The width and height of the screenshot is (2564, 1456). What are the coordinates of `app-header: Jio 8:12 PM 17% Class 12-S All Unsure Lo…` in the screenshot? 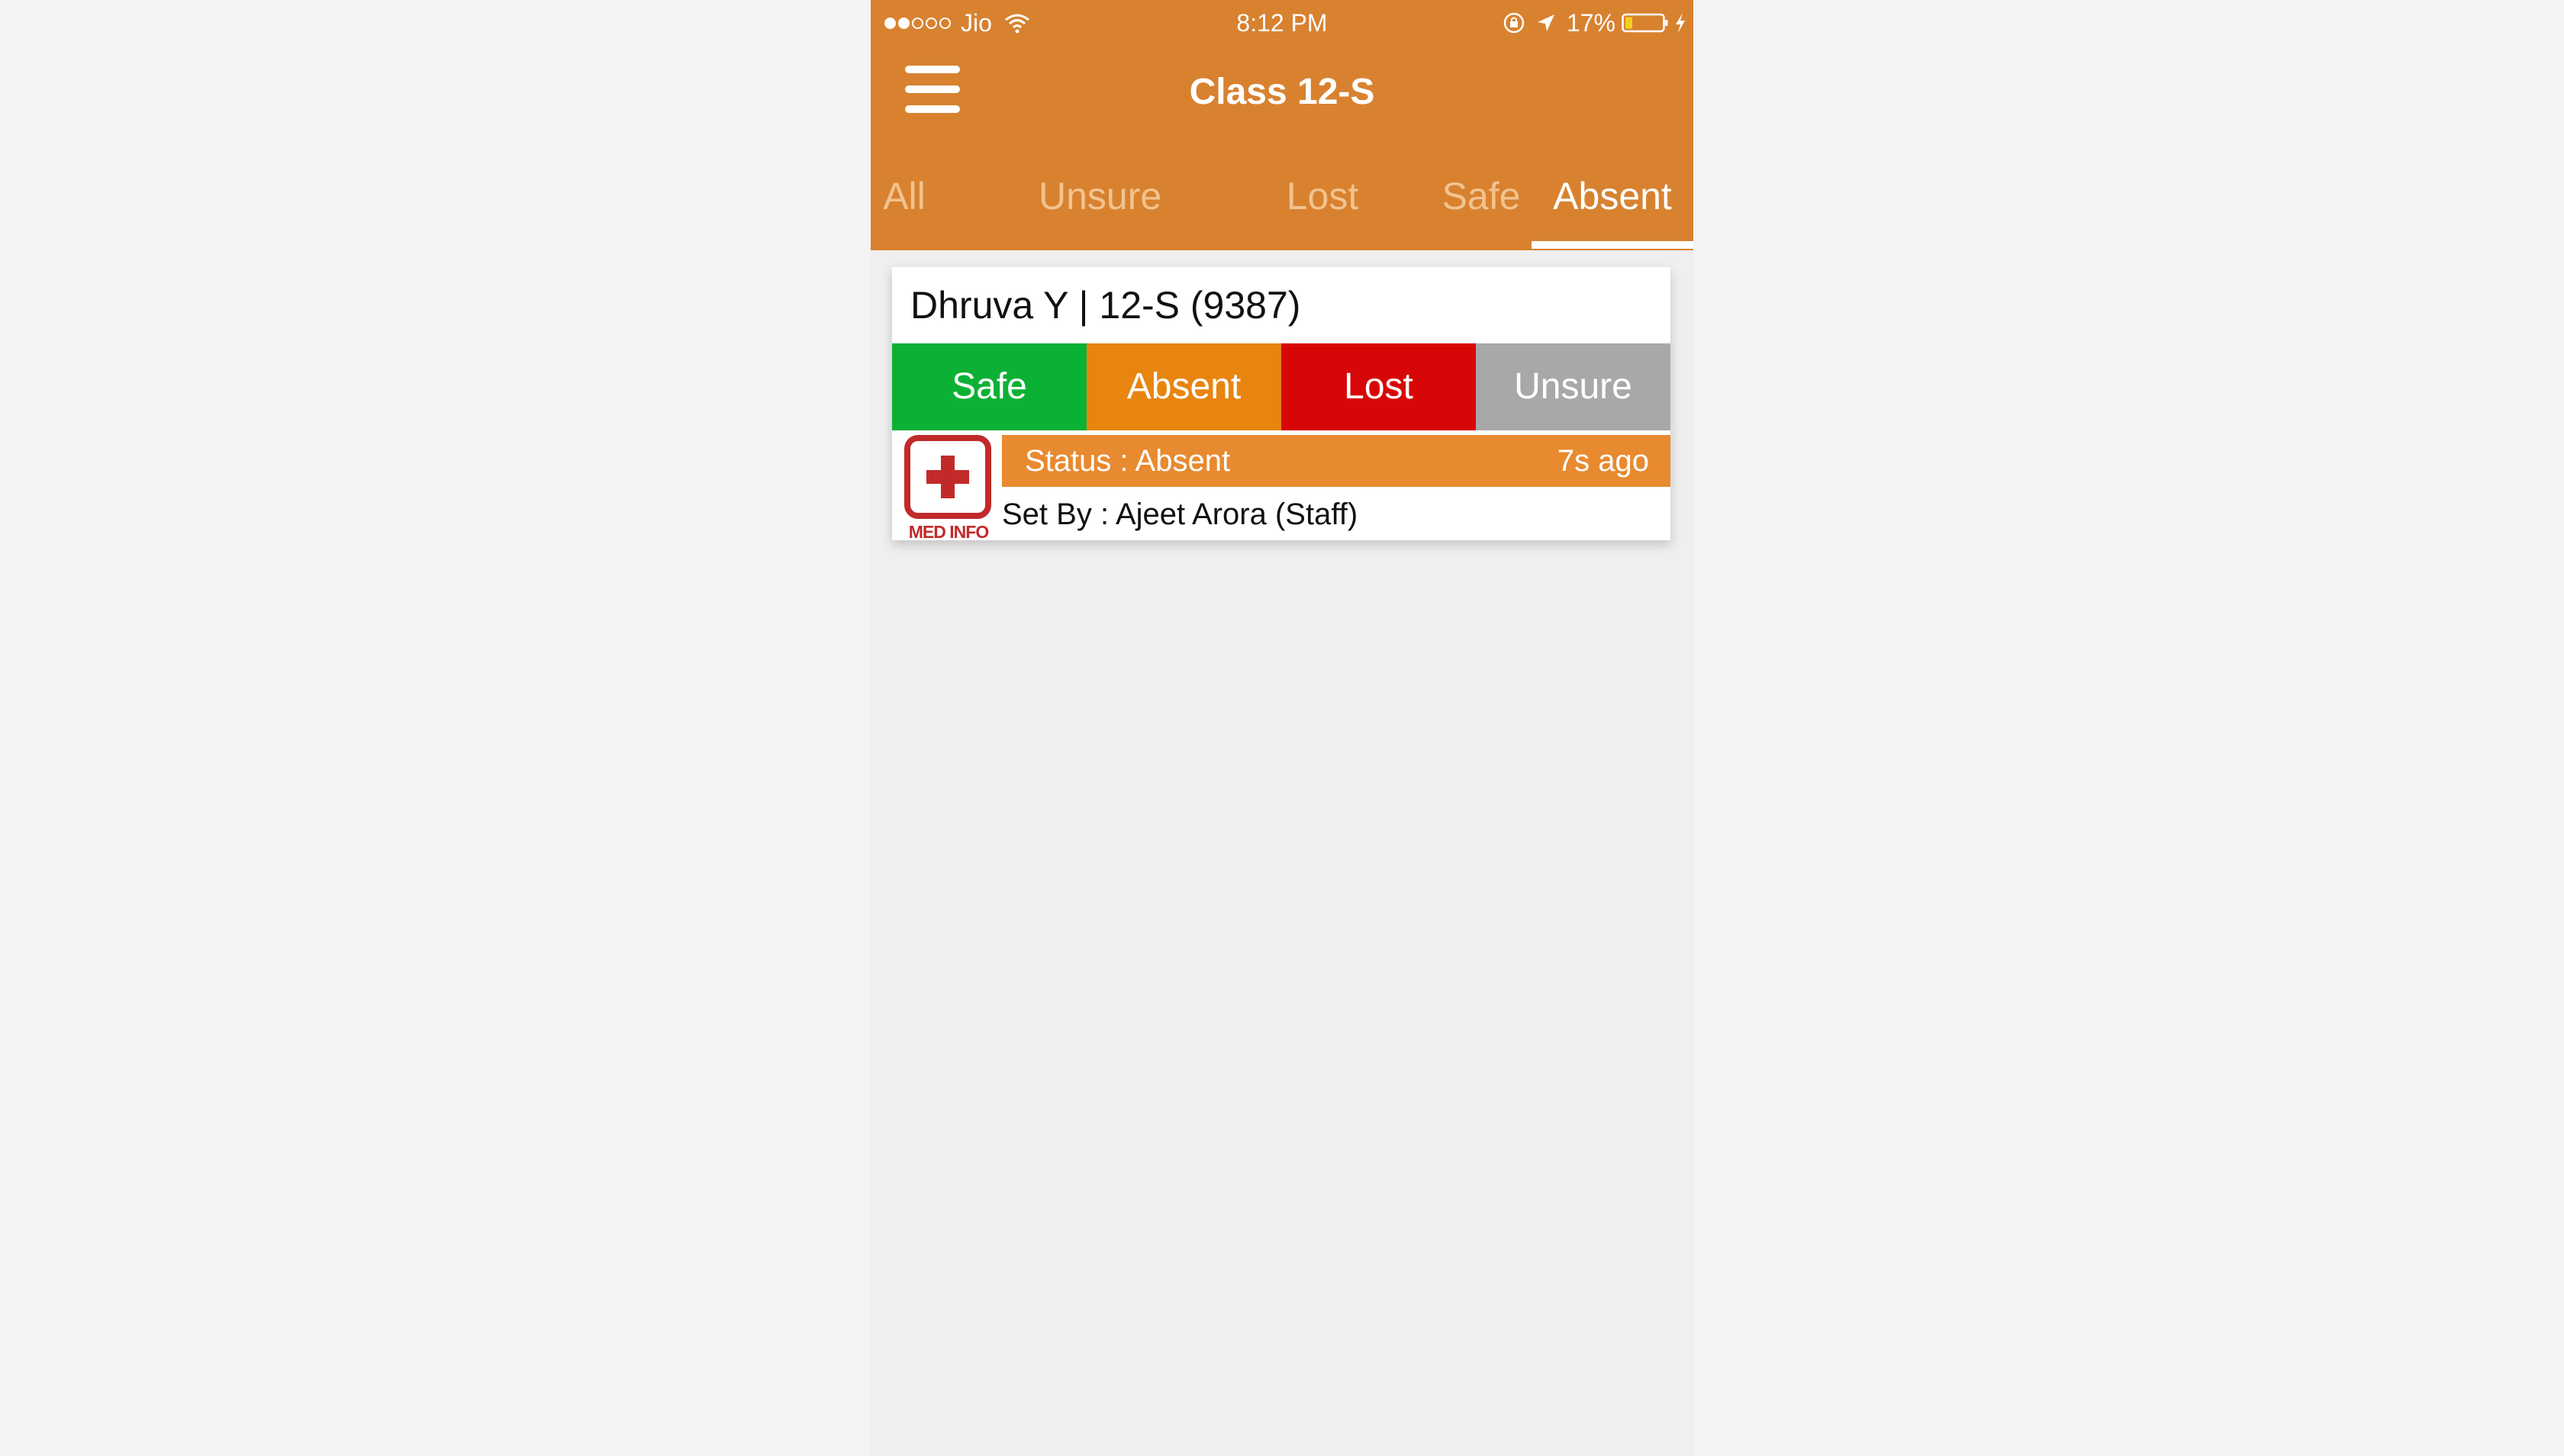 It's located at (1282, 125).